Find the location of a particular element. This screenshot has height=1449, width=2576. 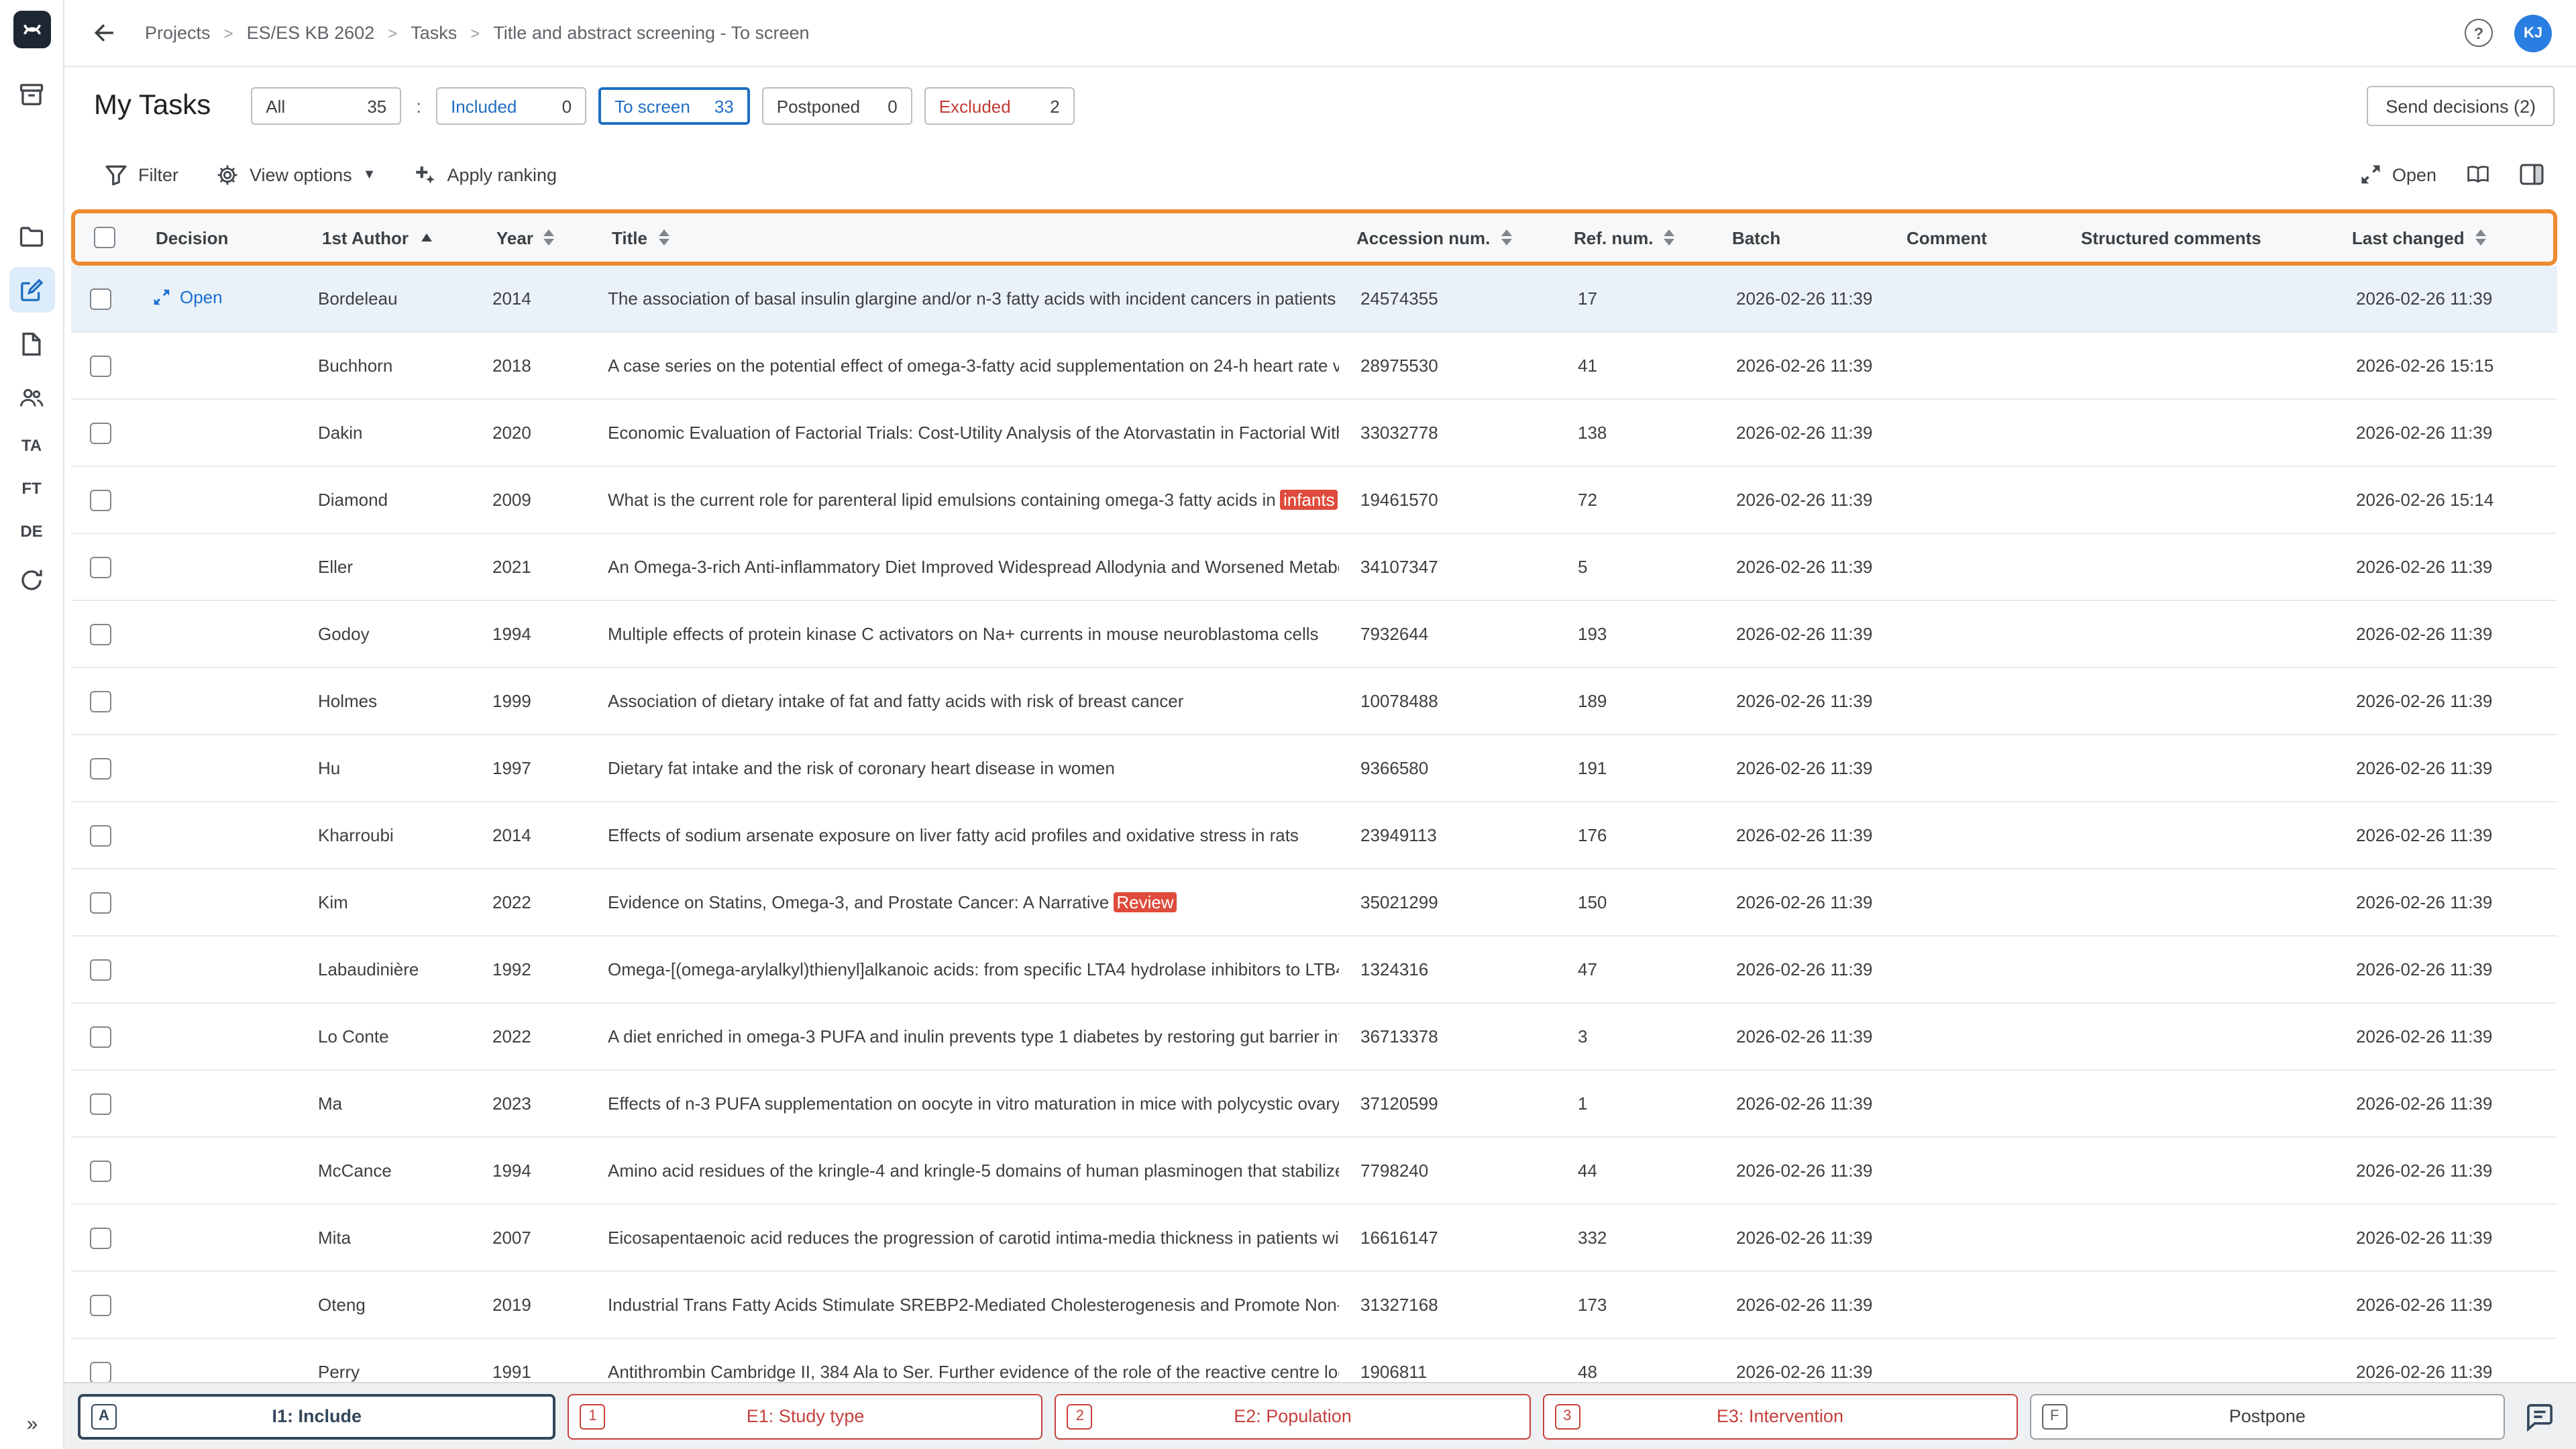

people-icon is located at coordinates (31, 397).